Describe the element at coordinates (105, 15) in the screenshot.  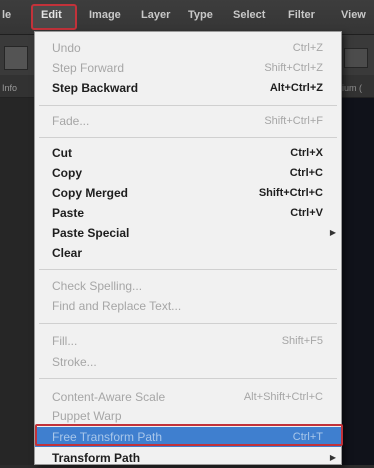
I see `menu-image: Image` at that location.